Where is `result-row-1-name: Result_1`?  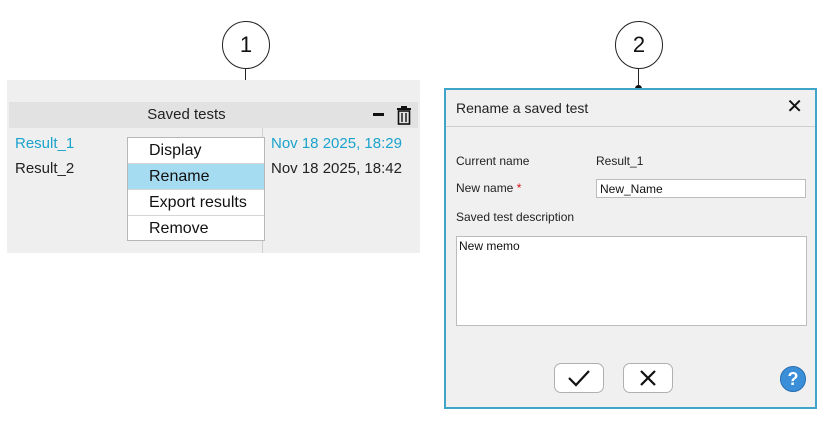 result-row-1-name: Result_1 is located at coordinates (44, 143).